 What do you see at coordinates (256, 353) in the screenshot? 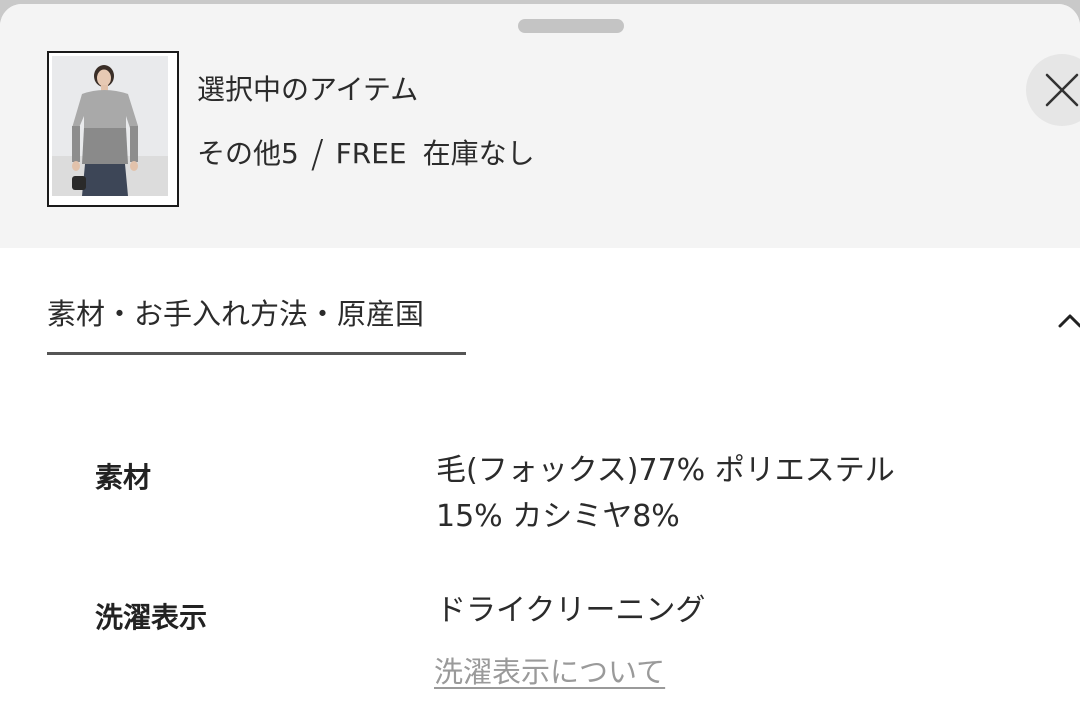
I see `section-underline` at bounding box center [256, 353].